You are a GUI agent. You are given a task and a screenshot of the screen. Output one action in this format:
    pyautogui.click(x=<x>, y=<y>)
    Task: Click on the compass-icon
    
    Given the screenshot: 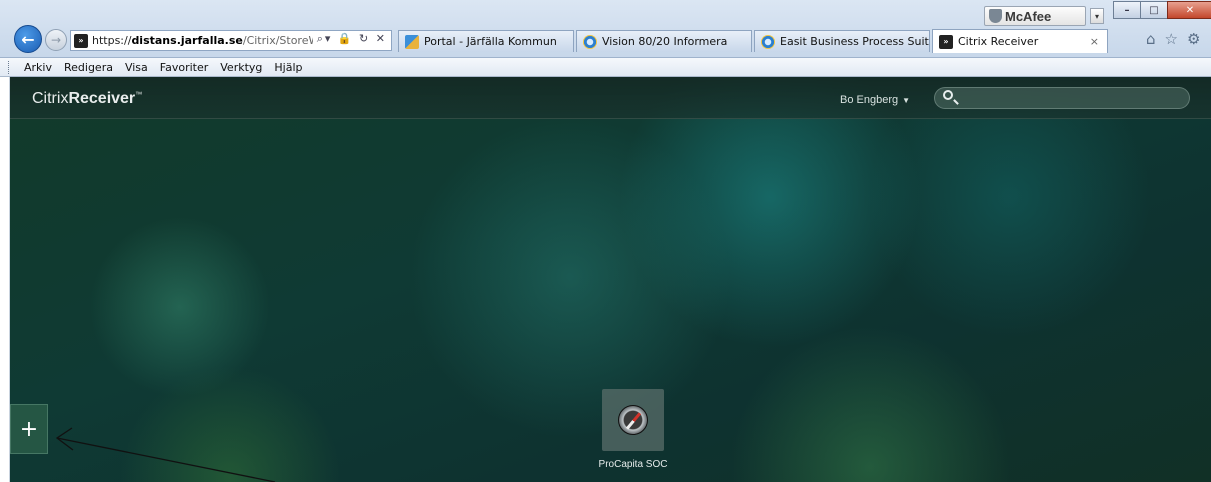 What is the action you would take?
    pyautogui.click(x=633, y=420)
    